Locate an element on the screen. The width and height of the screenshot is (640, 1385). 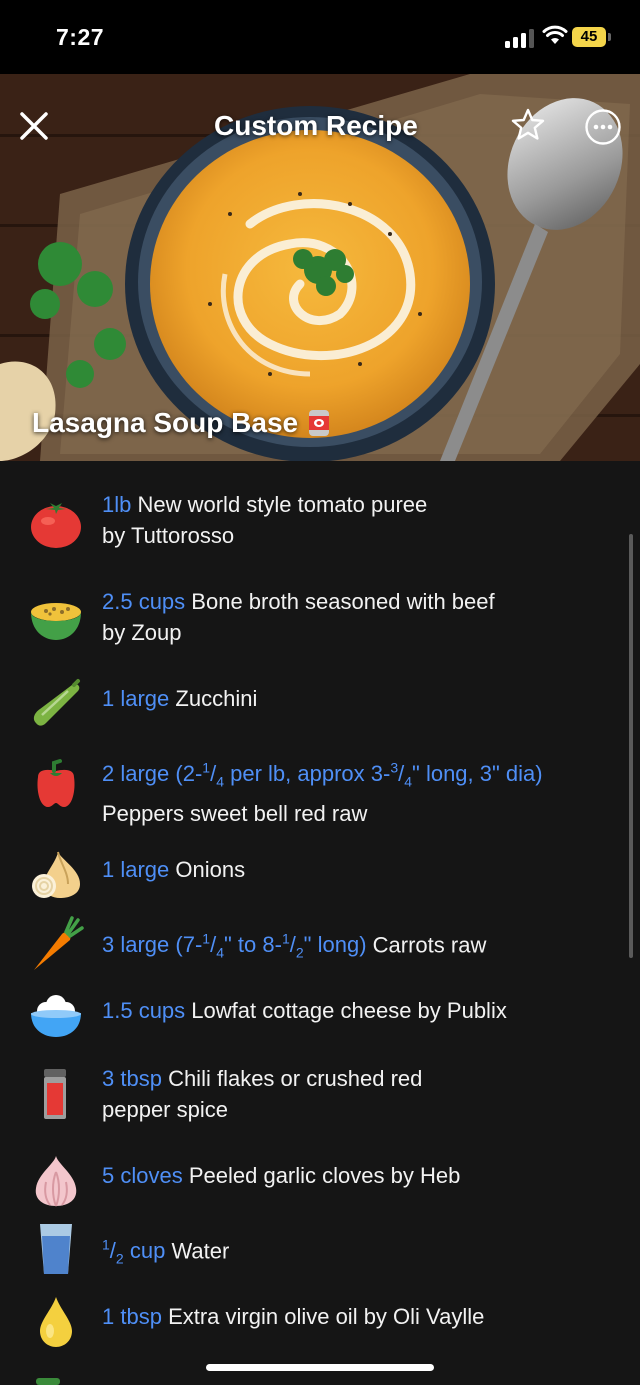
cottage-cheese-icon is located at coordinates (56, 1016).